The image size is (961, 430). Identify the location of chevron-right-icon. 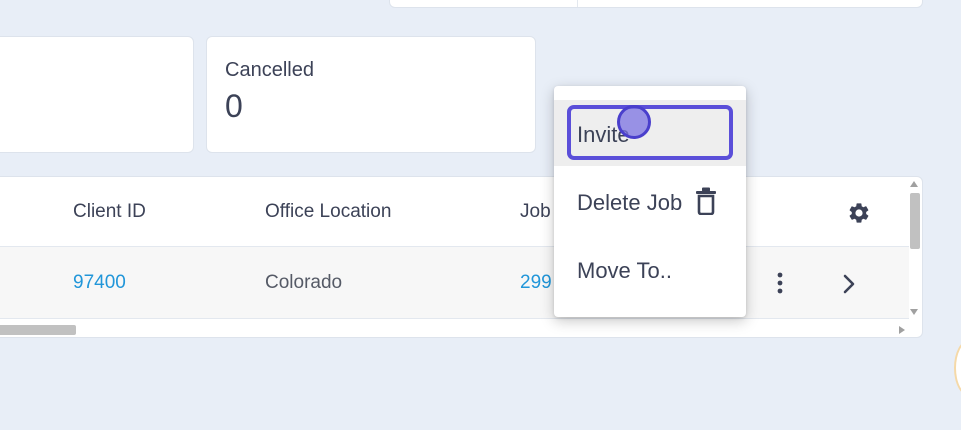
(849, 284).